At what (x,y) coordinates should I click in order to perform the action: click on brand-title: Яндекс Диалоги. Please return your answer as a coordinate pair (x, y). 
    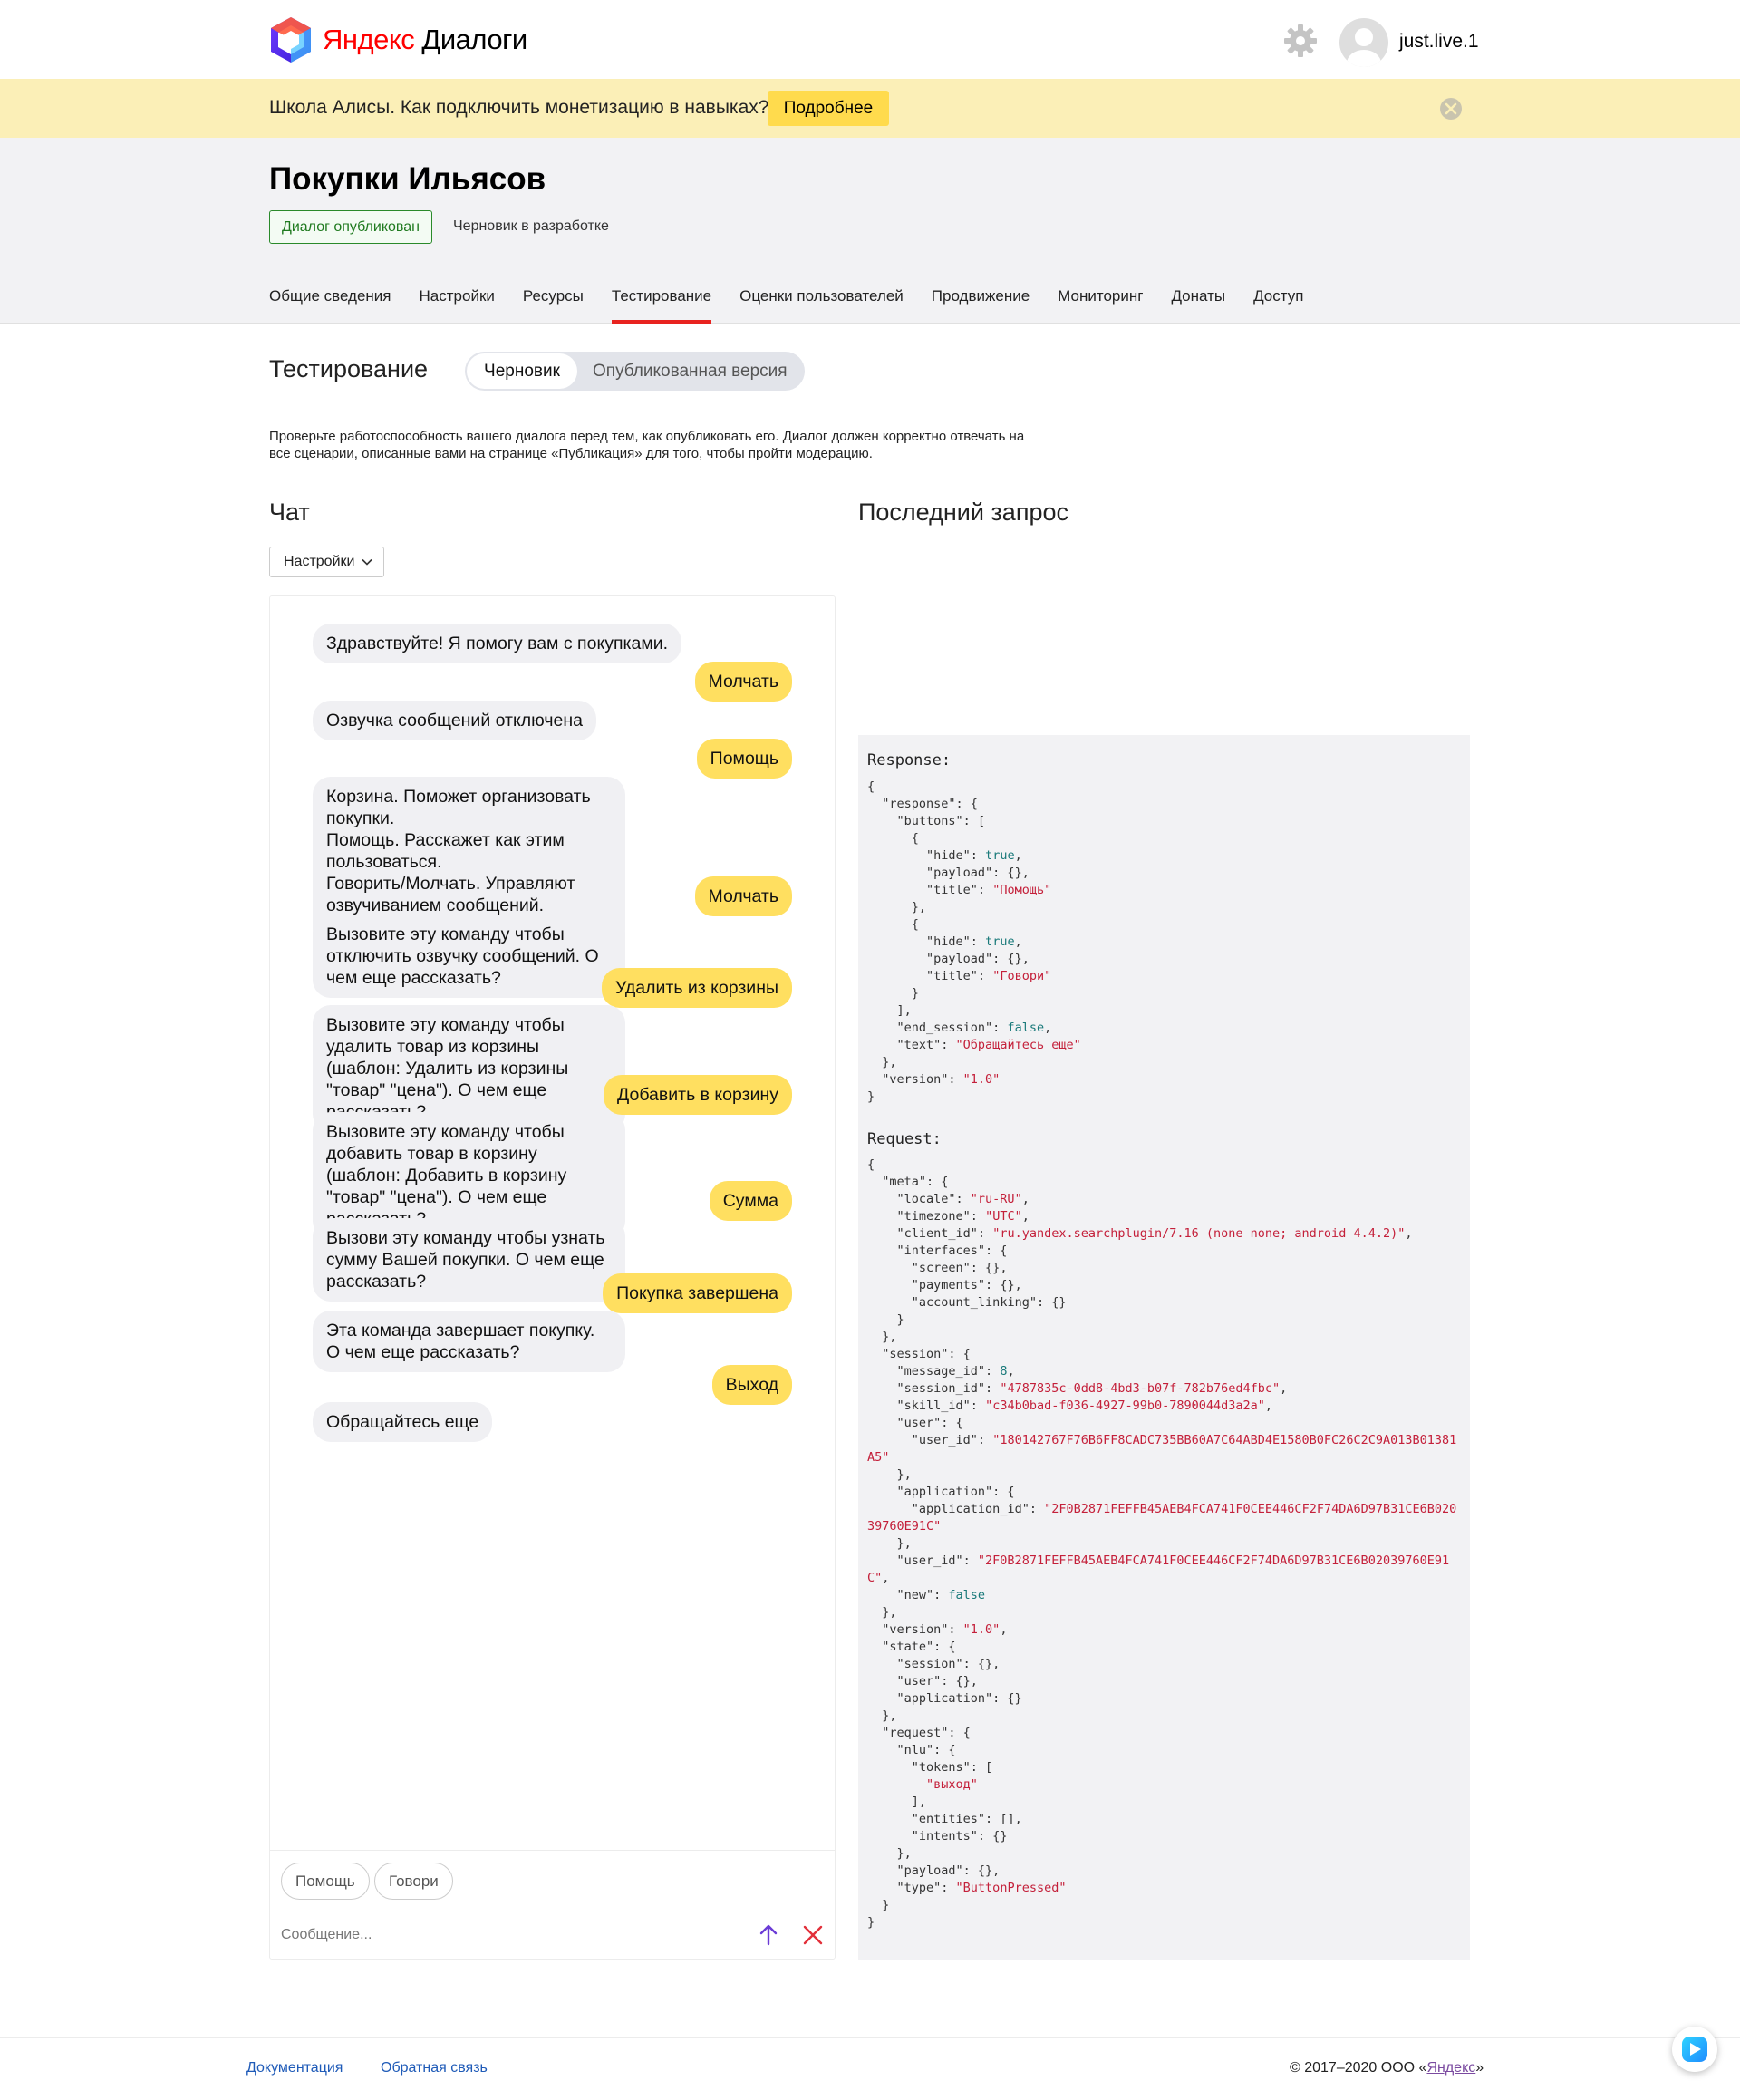
    Looking at the image, I should click on (425, 40).